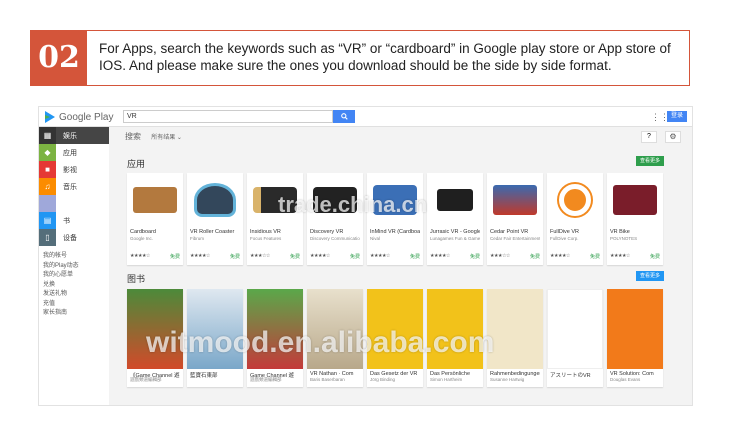  Describe the element at coordinates (564, 238) in the screenshot. I see `app-developer: FullDive Corp.` at that location.